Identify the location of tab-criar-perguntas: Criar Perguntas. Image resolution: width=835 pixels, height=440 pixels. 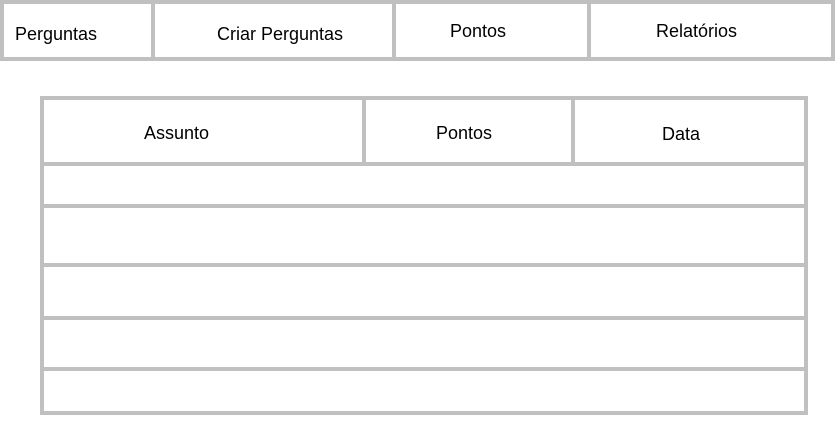
(273, 30).